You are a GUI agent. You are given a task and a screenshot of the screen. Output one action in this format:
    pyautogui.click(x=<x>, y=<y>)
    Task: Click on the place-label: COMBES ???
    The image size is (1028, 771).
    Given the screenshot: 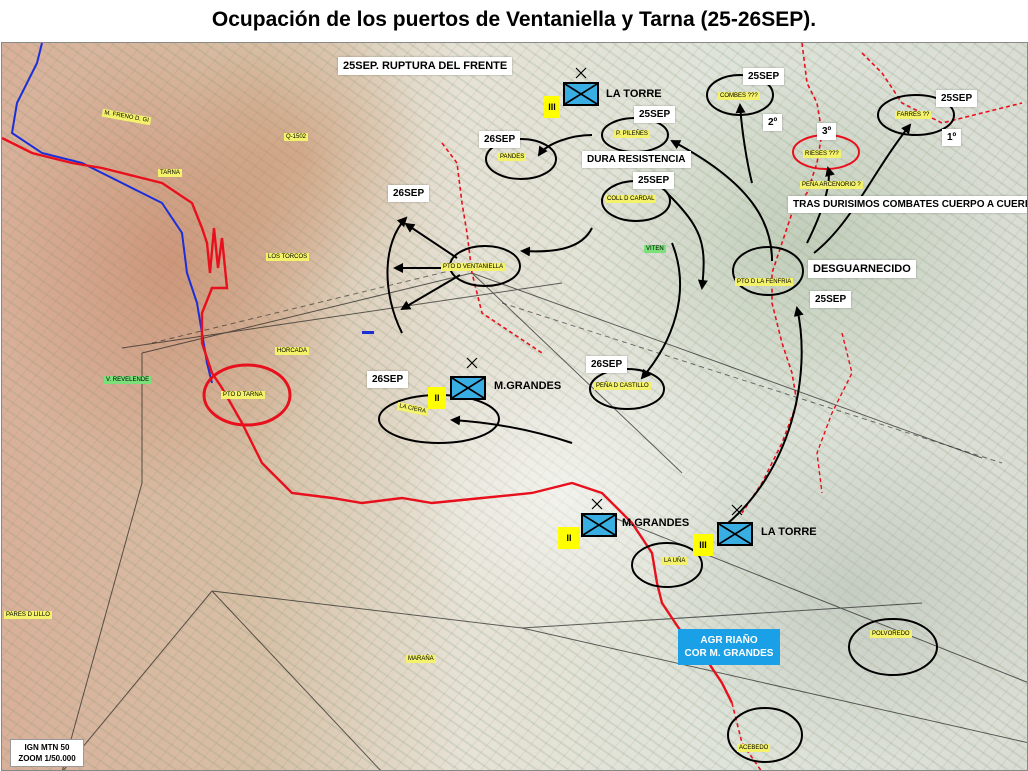 What is the action you would take?
    pyautogui.click(x=739, y=96)
    